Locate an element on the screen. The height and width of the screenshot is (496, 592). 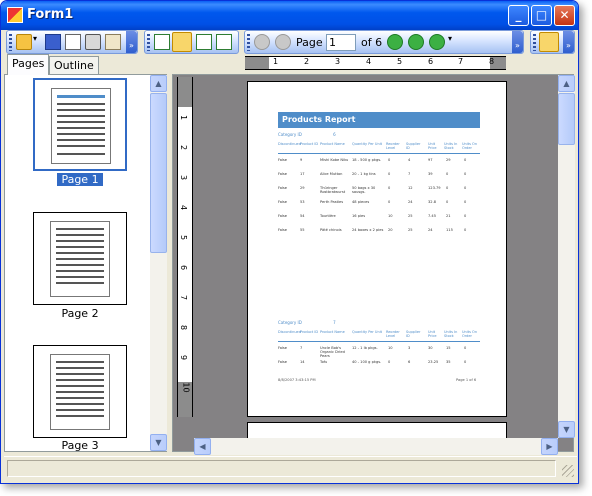
last-page-icon is located at coordinates (416, 42).